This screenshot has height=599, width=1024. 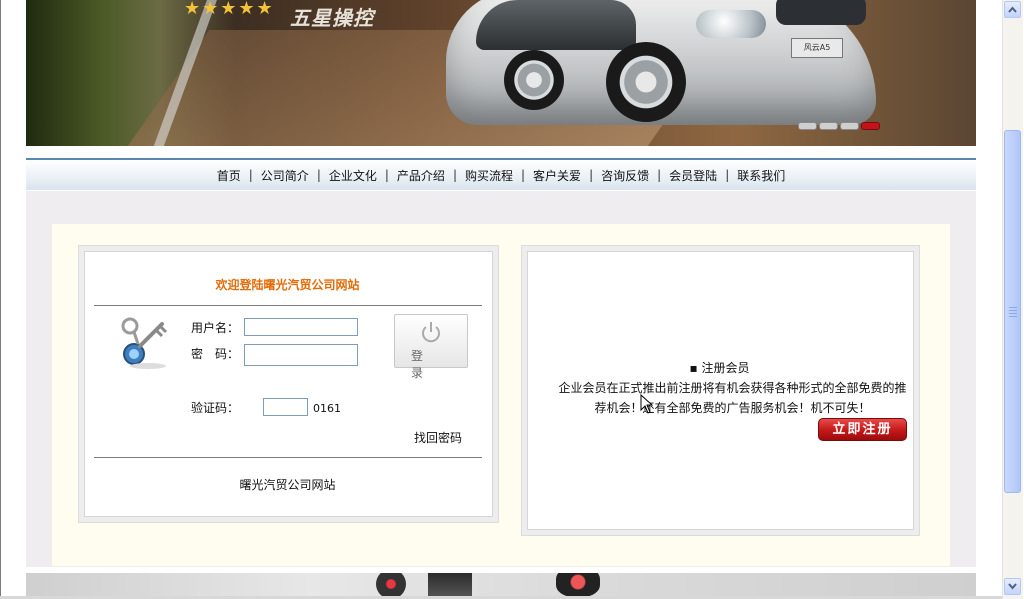 I want to click on arrow-down-icon, so click(x=1012, y=586).